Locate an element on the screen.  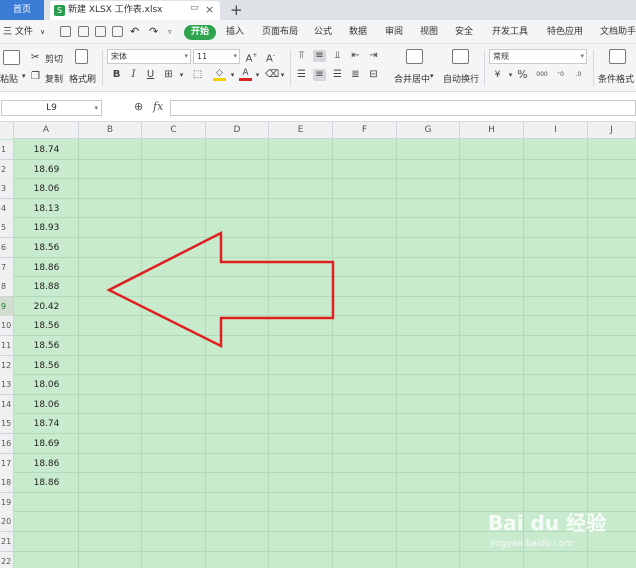
percent-button: % is located at coordinates (522, 75).